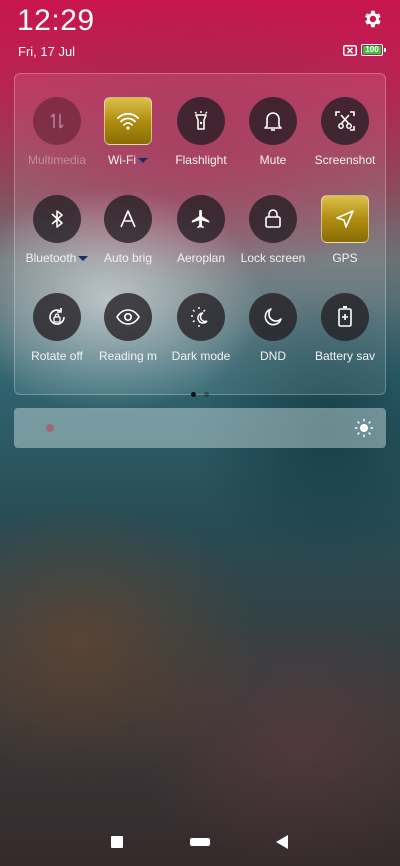 The height and width of the screenshot is (866, 400). What do you see at coordinates (201, 317) in the screenshot?
I see `dark-mode-icon` at bounding box center [201, 317].